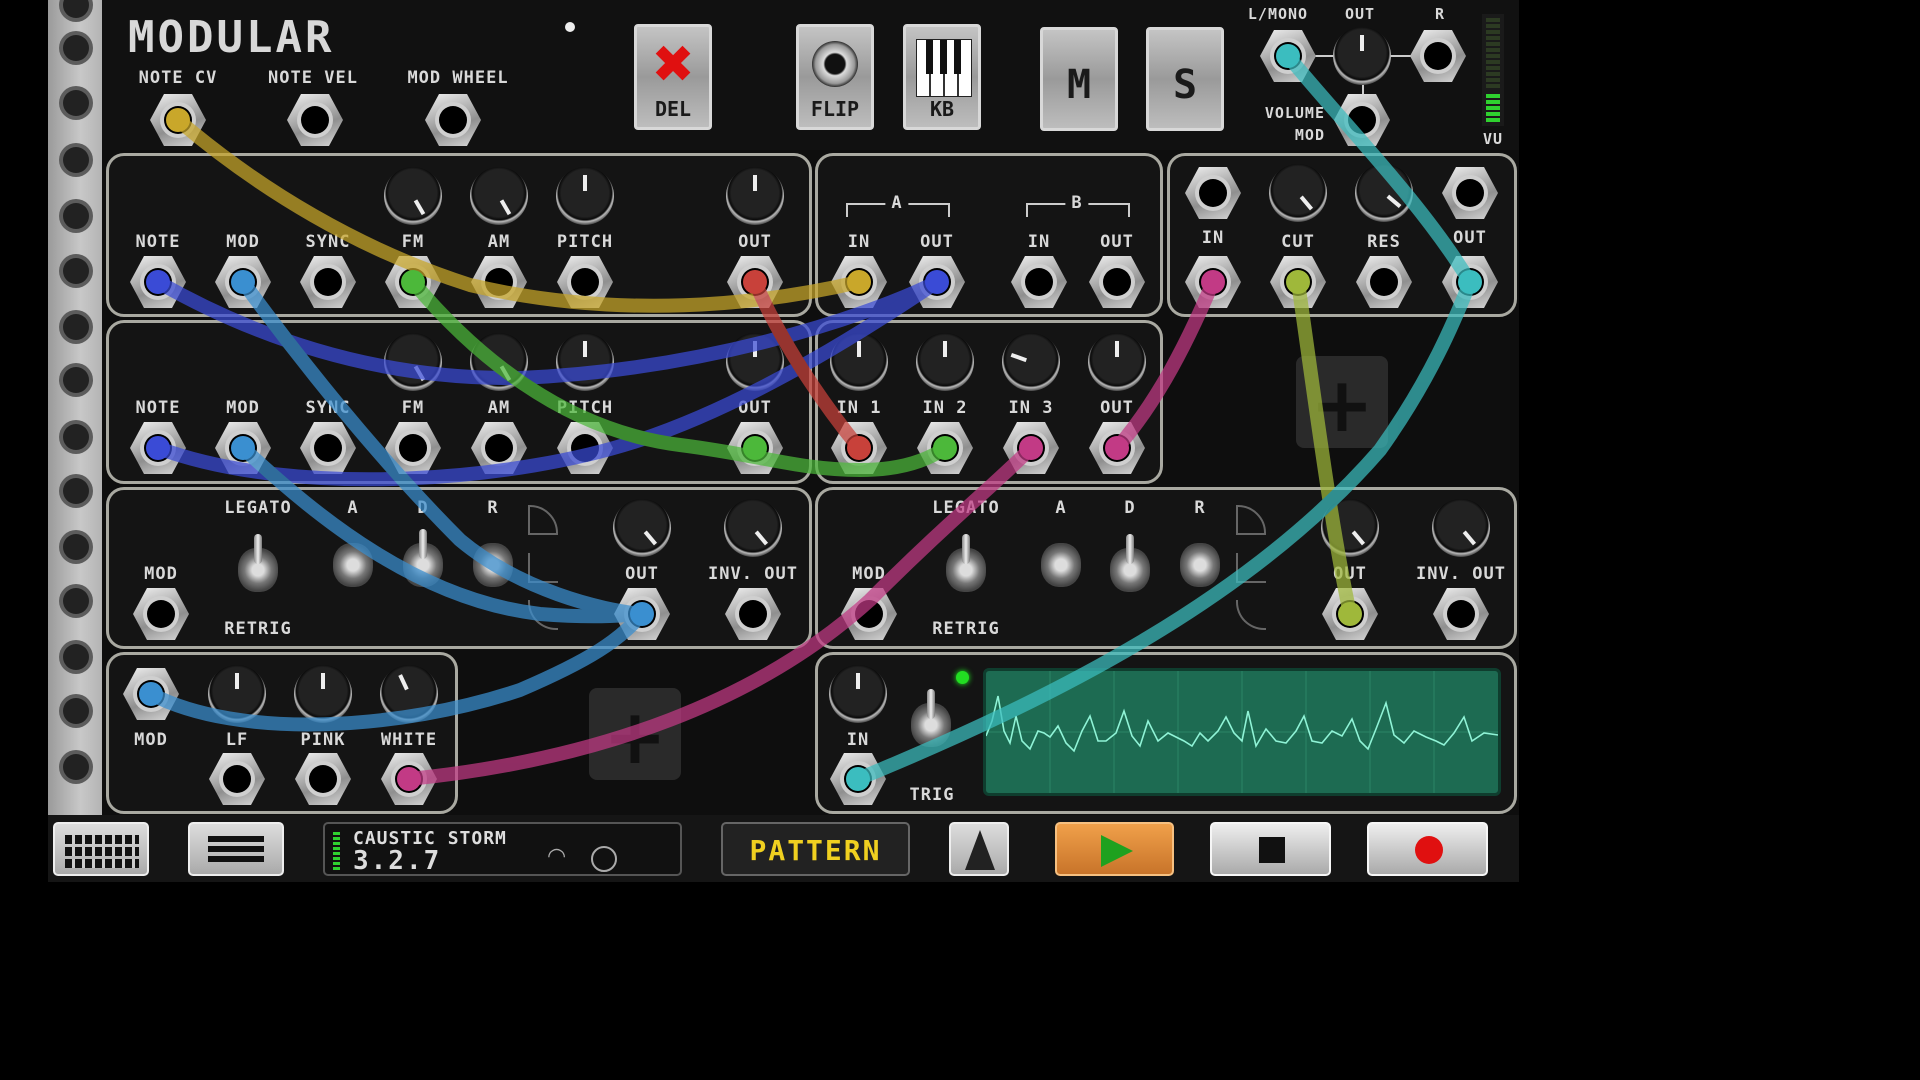 The image size is (1920, 1080). Describe the element at coordinates (502, 849) in the screenshot. I see `song-display: CAUSTIC STORM 3.2.7 ◠` at that location.